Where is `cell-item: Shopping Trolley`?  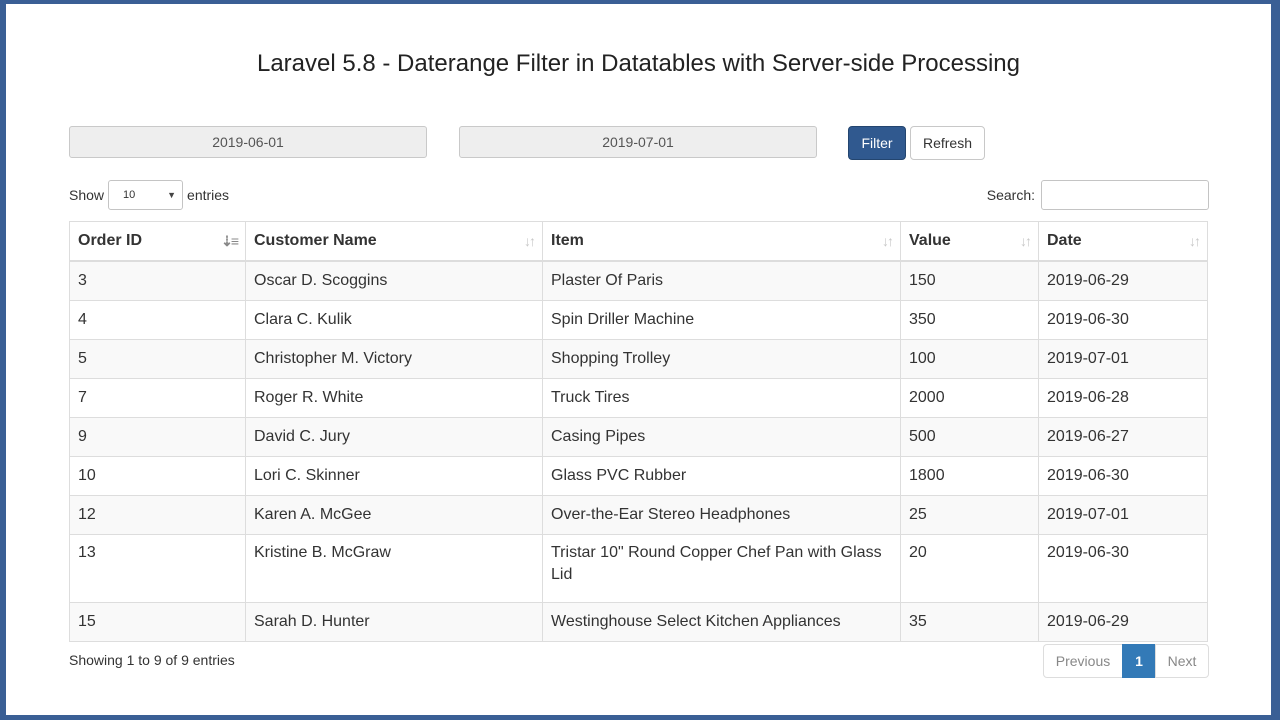 cell-item: Shopping Trolley is located at coordinates (721, 359).